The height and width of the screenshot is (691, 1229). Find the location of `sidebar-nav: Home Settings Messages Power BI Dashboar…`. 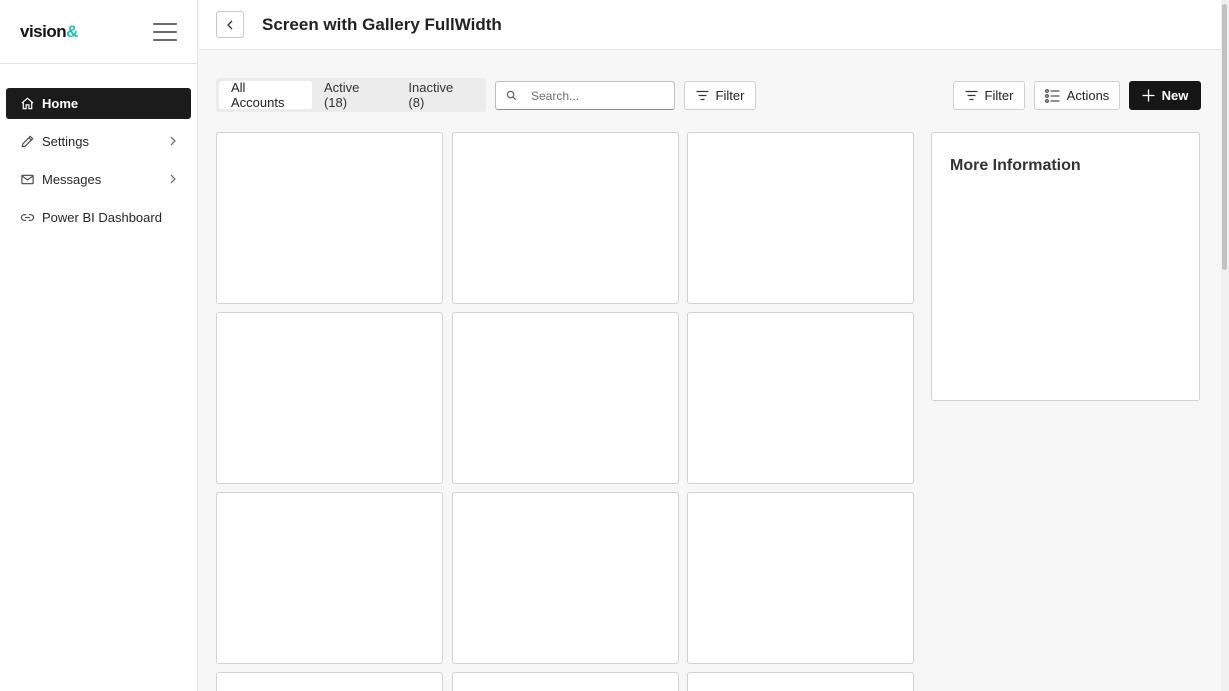

sidebar-nav: Home Settings Messages Power BI Dashboar… is located at coordinates (98, 148).